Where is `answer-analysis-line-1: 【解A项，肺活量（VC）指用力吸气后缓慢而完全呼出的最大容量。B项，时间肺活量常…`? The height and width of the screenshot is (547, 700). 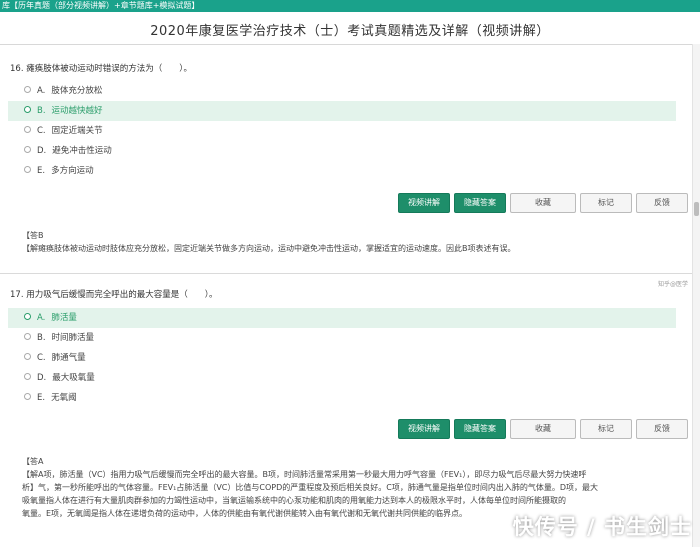 answer-analysis-line-1: 【解A项，肺活量（VC）指用力吸气后缓慢而完全呼出的最大容量。B项，时间肺活量常… is located at coordinates (304, 474).